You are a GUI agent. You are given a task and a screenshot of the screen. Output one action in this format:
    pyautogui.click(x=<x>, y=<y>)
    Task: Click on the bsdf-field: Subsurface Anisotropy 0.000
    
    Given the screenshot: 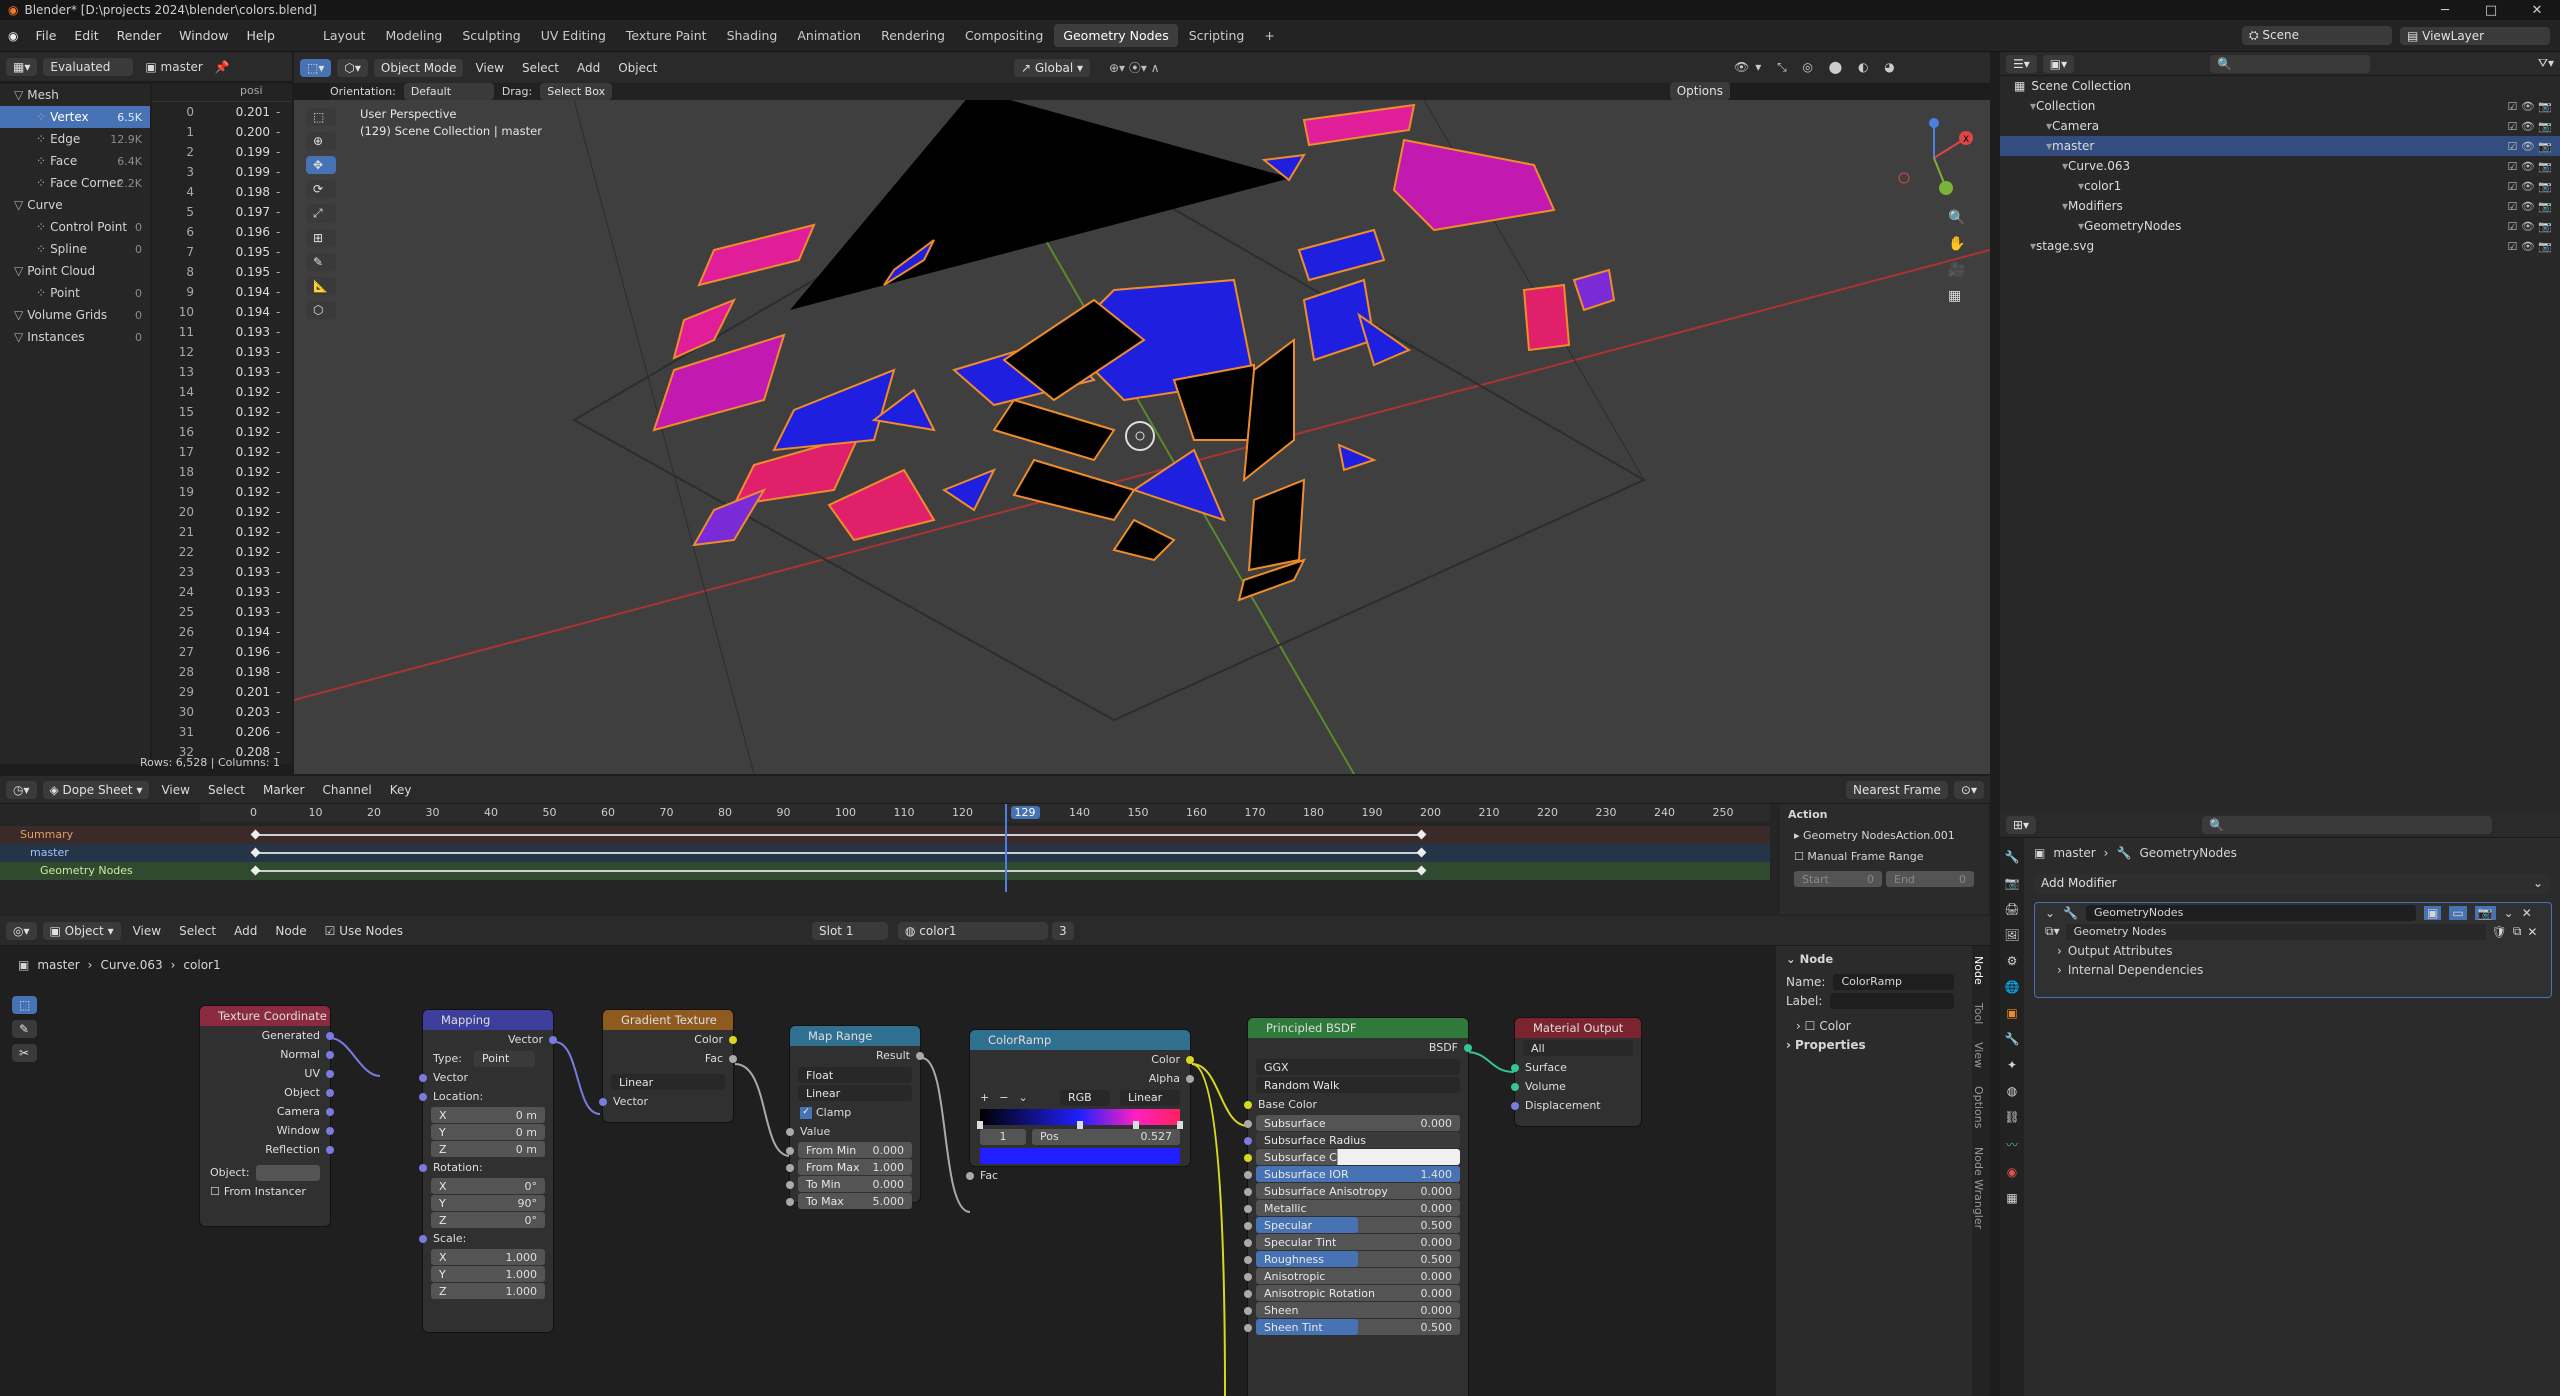 What is the action you would take?
    pyautogui.click(x=1358, y=1191)
    